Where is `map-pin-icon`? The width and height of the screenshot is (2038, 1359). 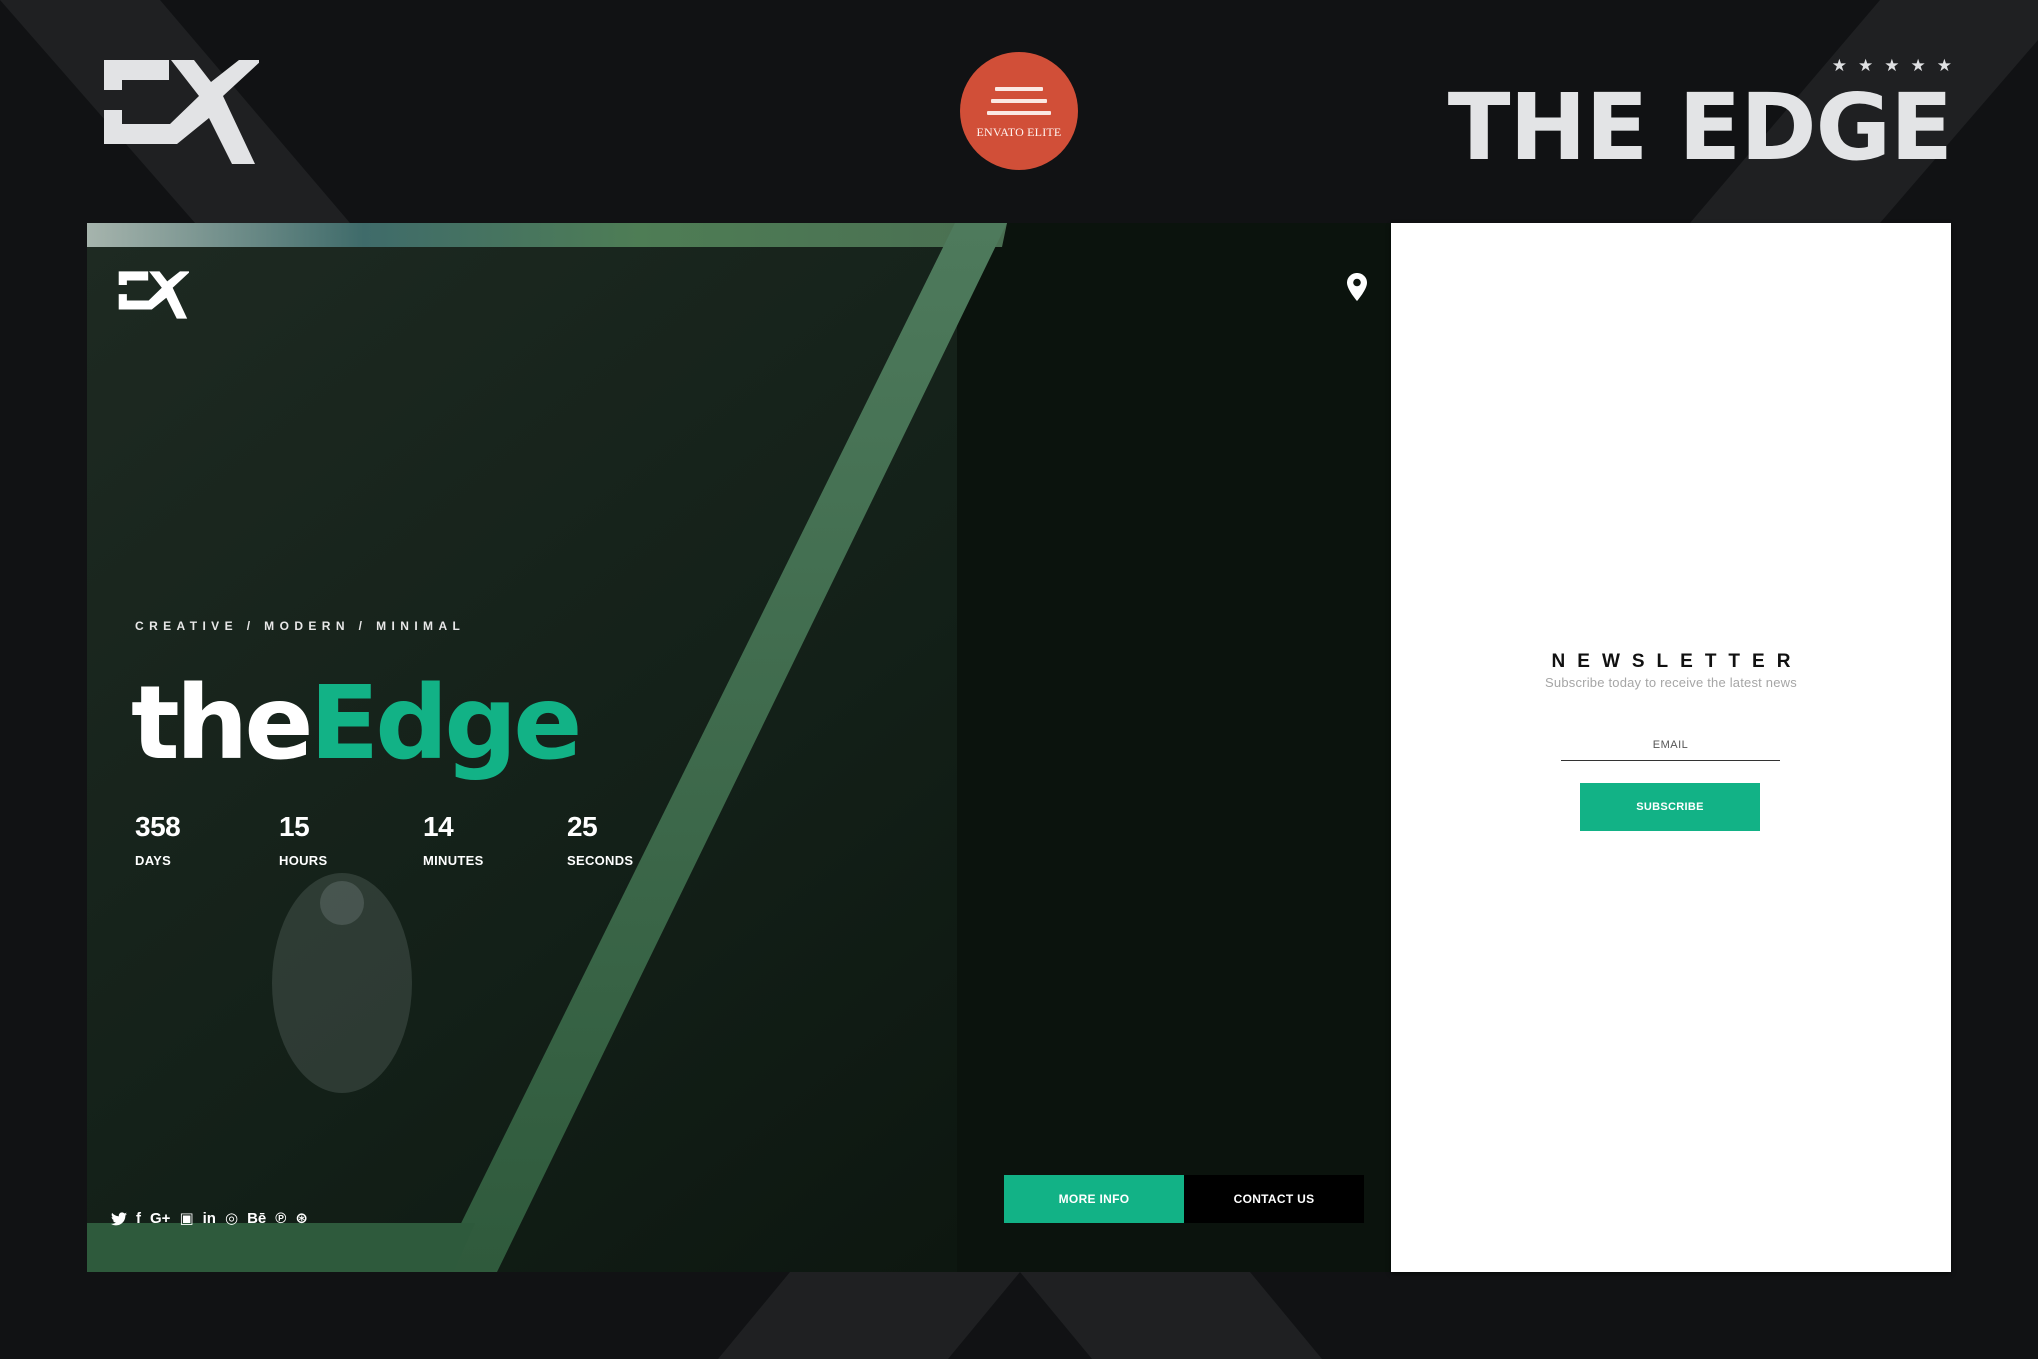 map-pin-icon is located at coordinates (1357, 287).